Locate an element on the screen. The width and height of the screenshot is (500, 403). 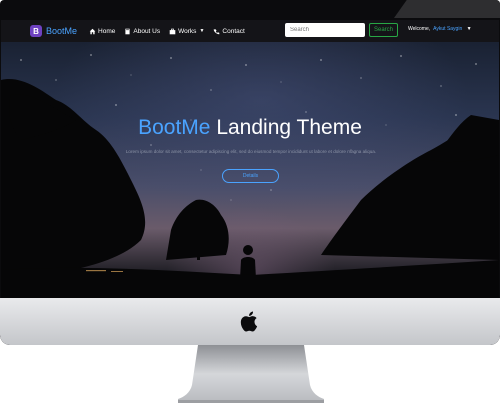
brand-logo-icon: B is located at coordinates (36, 31).